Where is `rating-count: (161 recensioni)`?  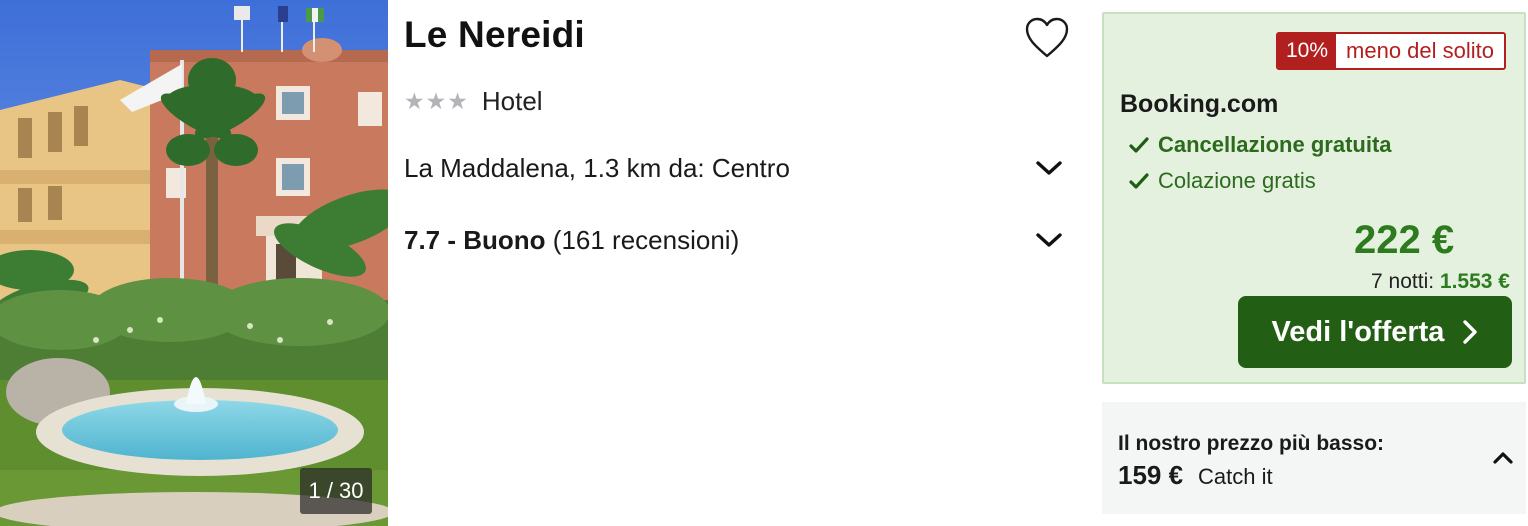
rating-count: (161 recensioni) is located at coordinates (646, 239).